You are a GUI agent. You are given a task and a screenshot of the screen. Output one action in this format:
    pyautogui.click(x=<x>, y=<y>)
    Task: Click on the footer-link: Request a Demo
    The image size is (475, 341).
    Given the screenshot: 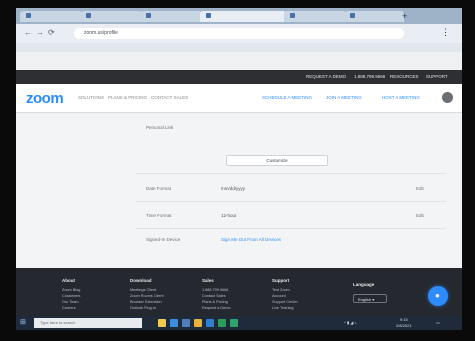 What is the action you would take?
    pyautogui.click(x=216, y=308)
    